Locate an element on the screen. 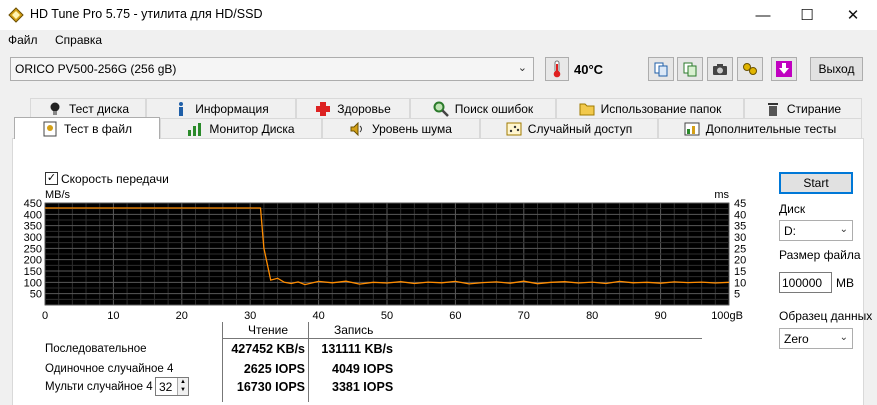 The height and width of the screenshot is (405, 877). y2-tick-label: 20 is located at coordinates (740, 261).